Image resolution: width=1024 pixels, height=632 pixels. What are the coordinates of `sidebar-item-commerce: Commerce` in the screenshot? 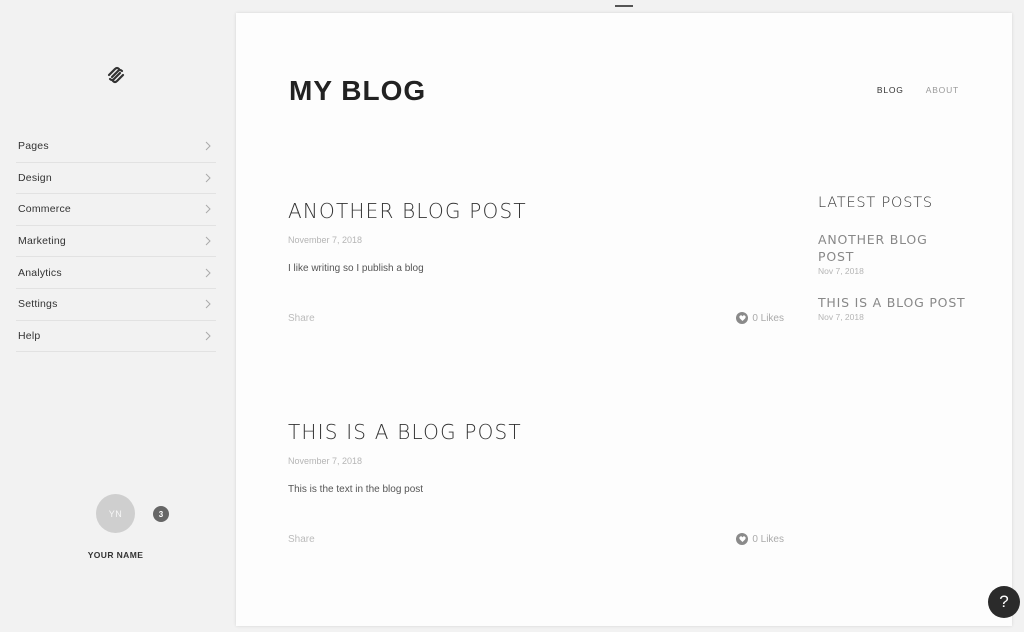 It's located at (116, 210).